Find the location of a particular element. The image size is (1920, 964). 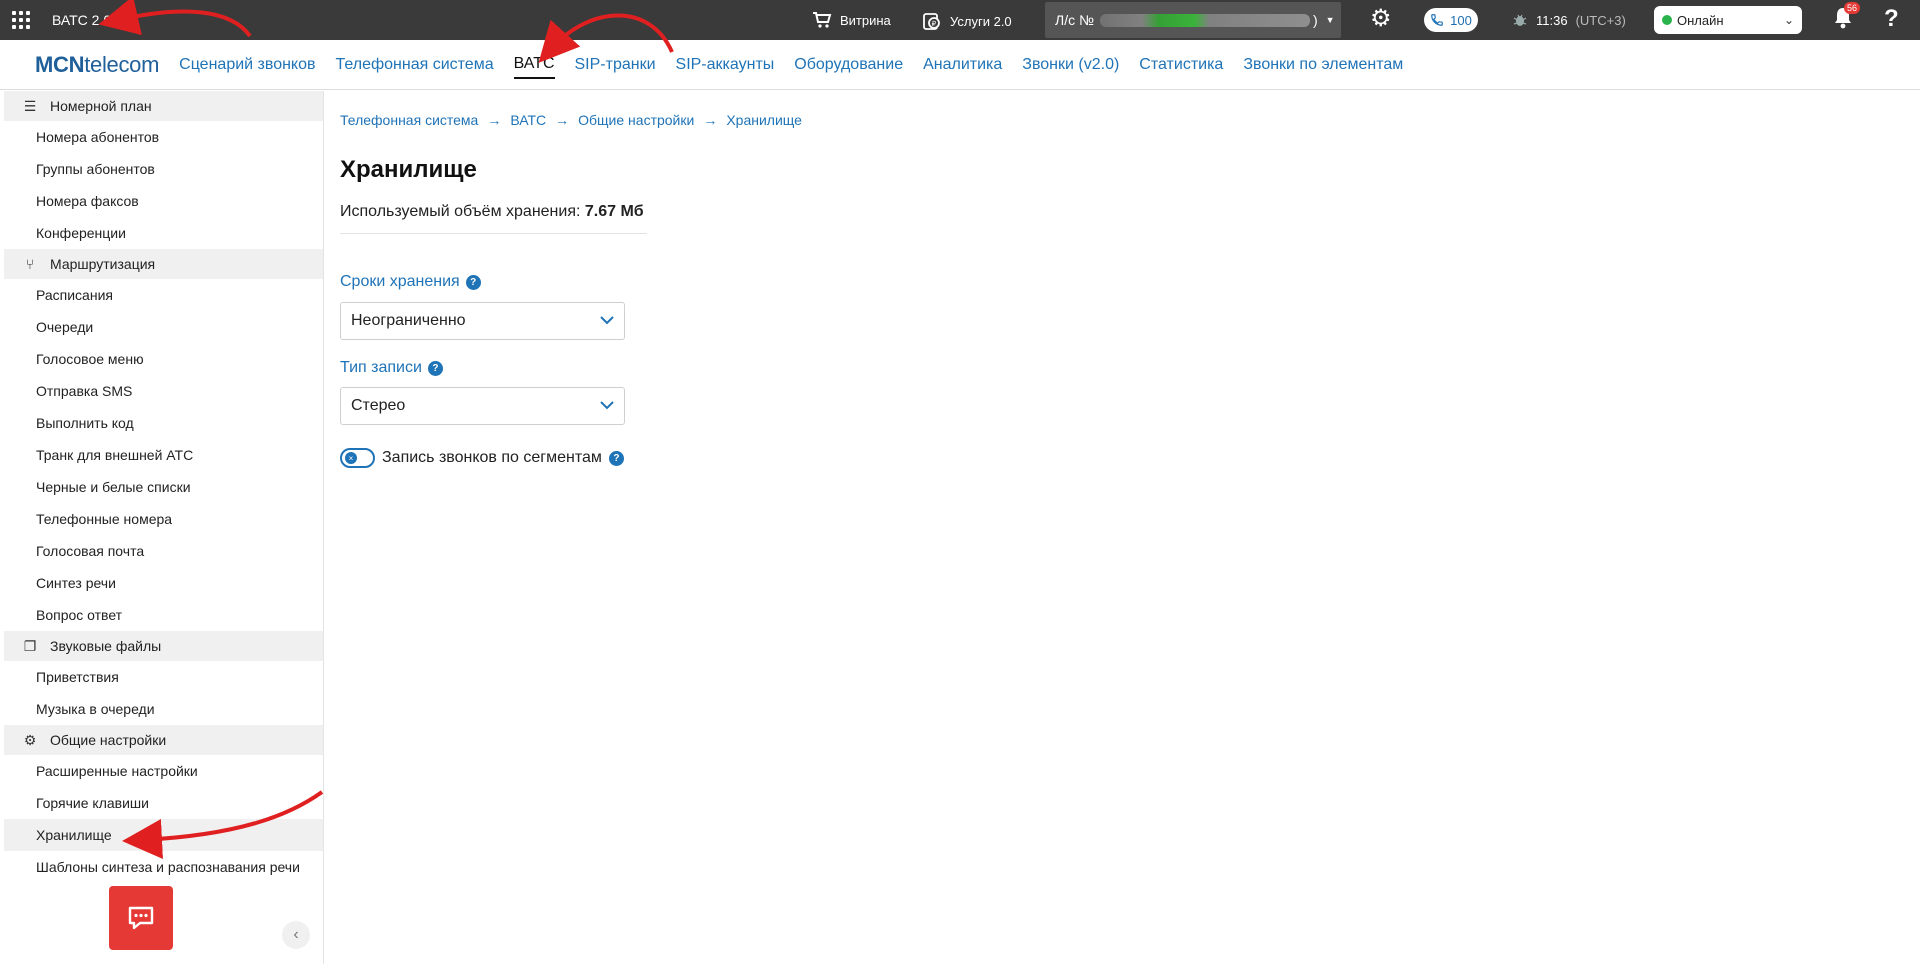

record-type-label-text: Тип записи is located at coordinates (381, 367).